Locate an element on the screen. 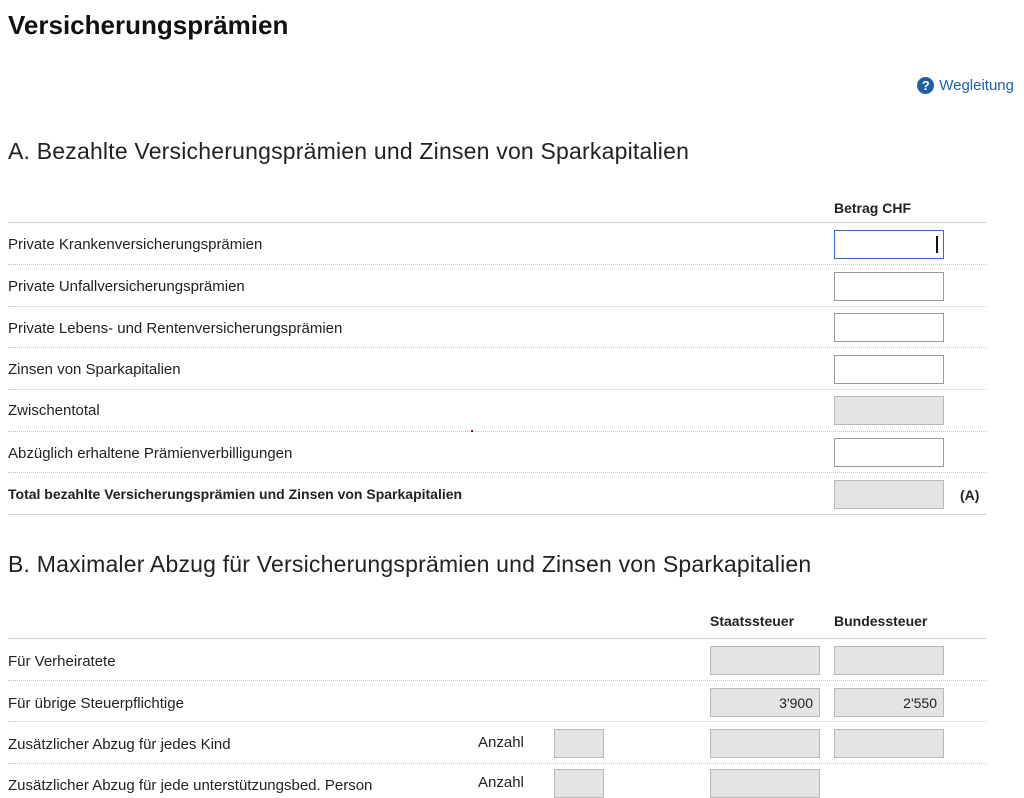  output-verheiratete-staat is located at coordinates (765, 660).